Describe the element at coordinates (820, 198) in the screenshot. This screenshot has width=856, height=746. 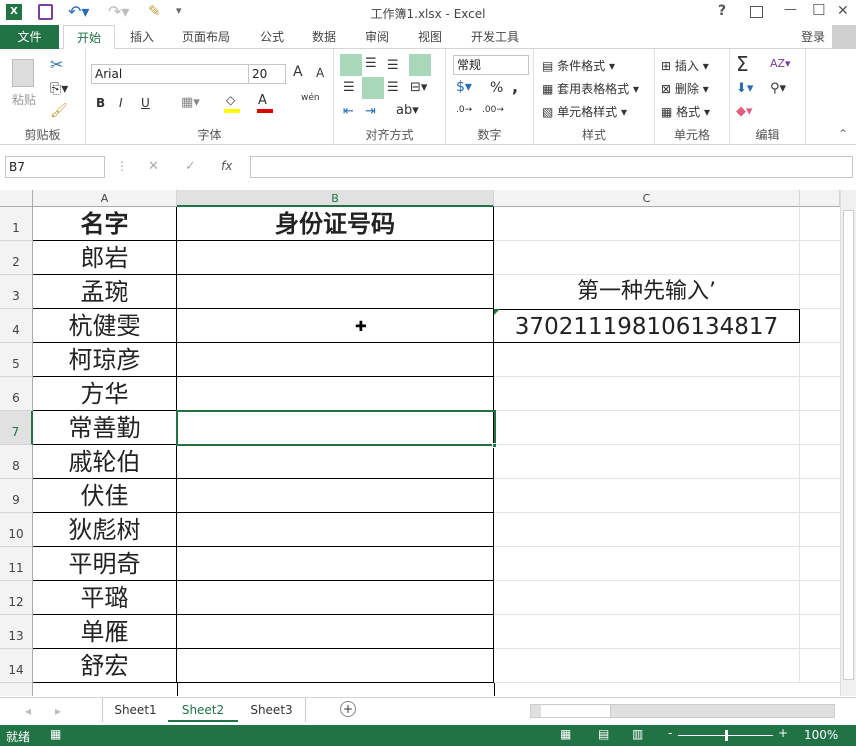
I see `column-header-d` at that location.